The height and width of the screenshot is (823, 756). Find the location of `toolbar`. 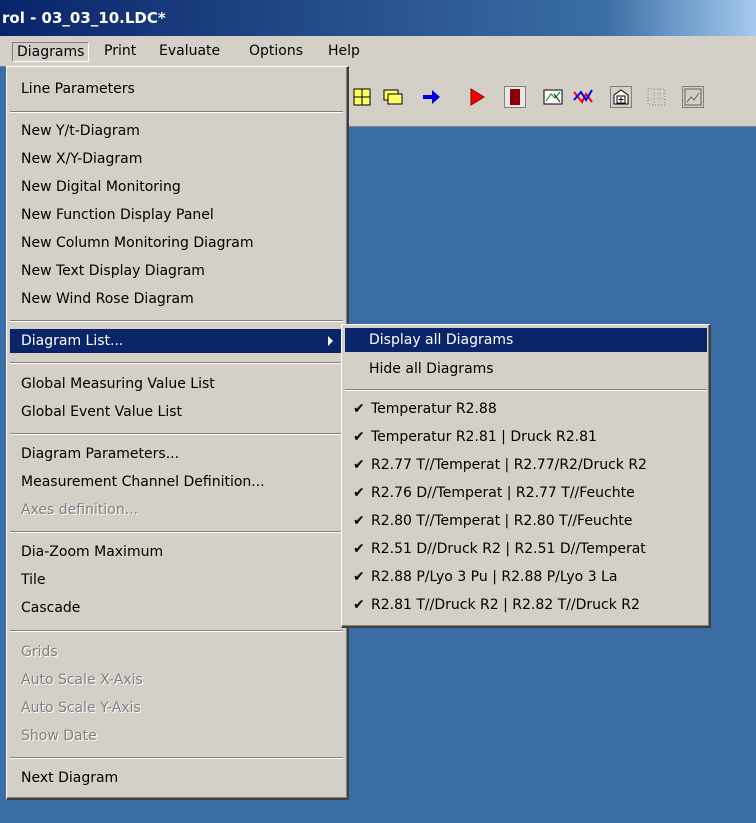

toolbar is located at coordinates (548, 96).